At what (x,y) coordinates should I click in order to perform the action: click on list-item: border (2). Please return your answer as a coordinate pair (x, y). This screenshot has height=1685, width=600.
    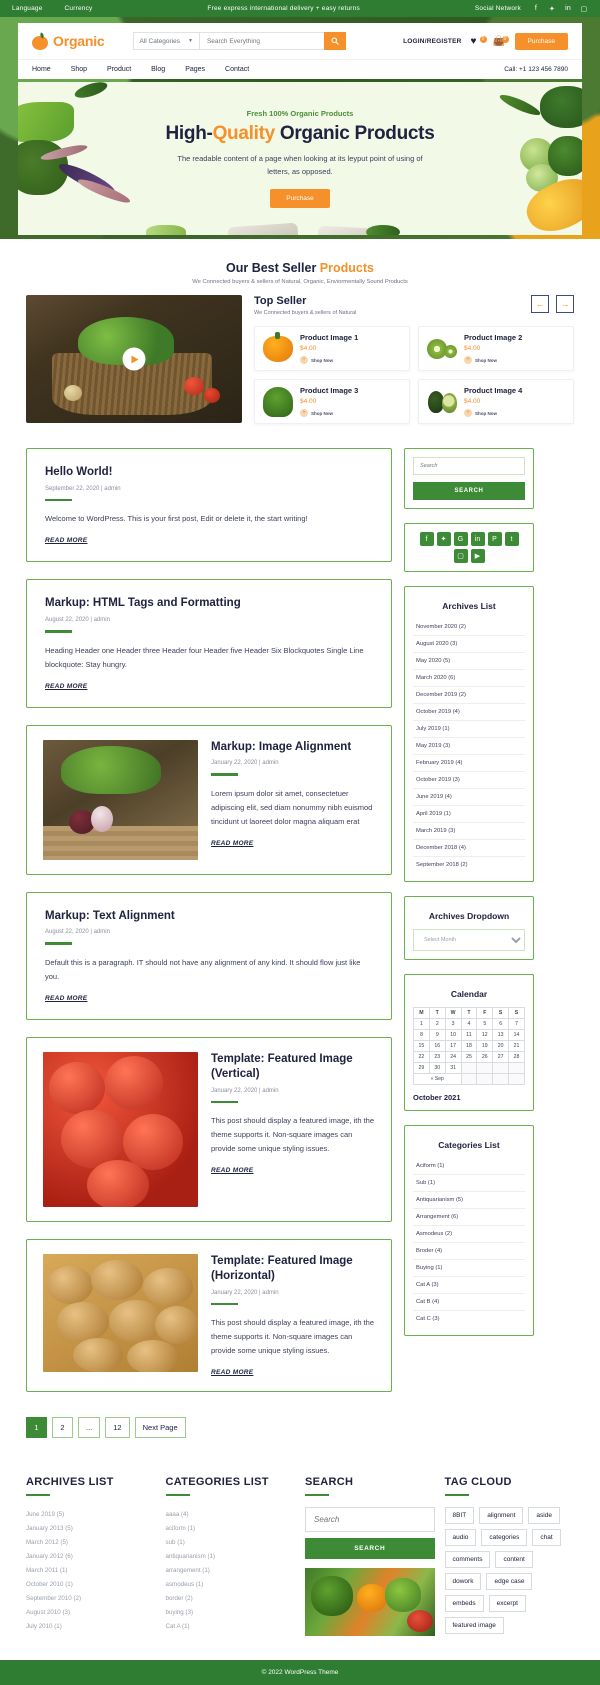
    Looking at the image, I should click on (231, 1598).